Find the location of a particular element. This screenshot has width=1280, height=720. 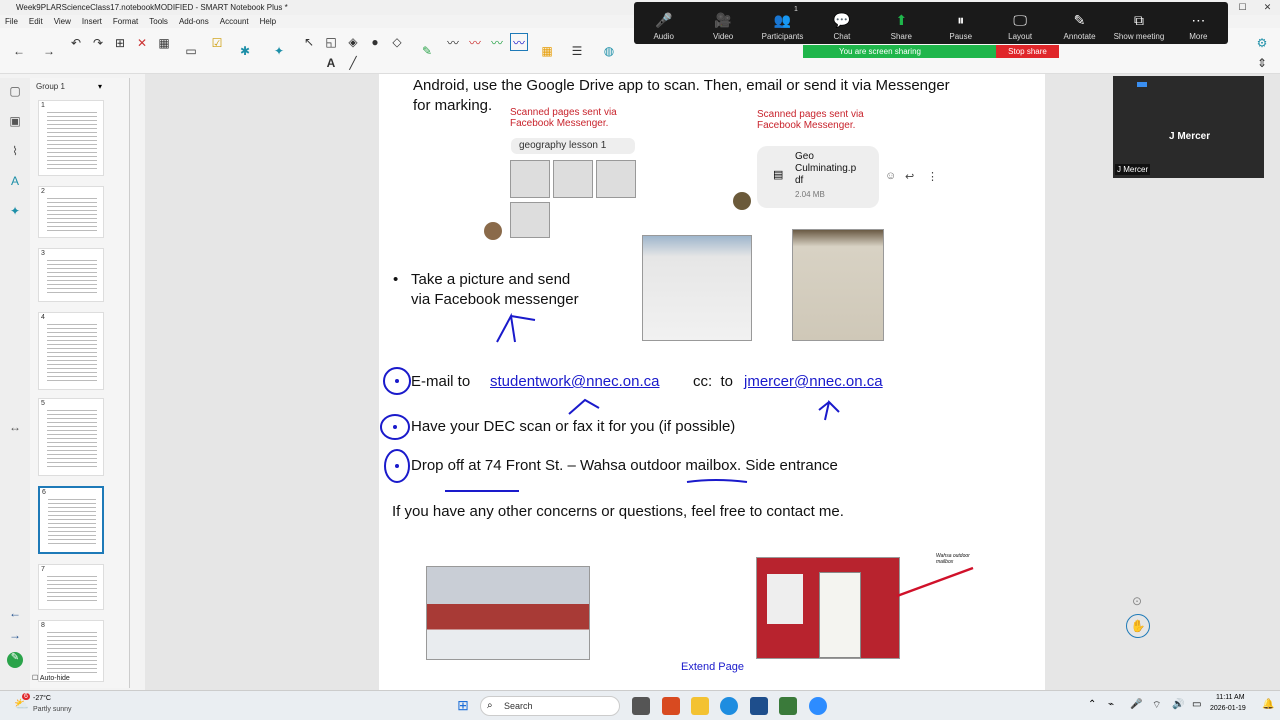

reply-icon: ↩ is located at coordinates (909, 176).